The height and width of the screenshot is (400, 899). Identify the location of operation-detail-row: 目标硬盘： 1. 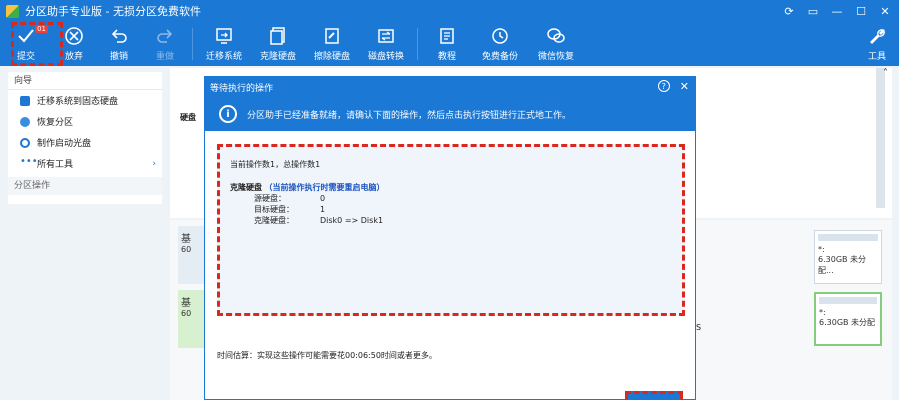
(451, 209).